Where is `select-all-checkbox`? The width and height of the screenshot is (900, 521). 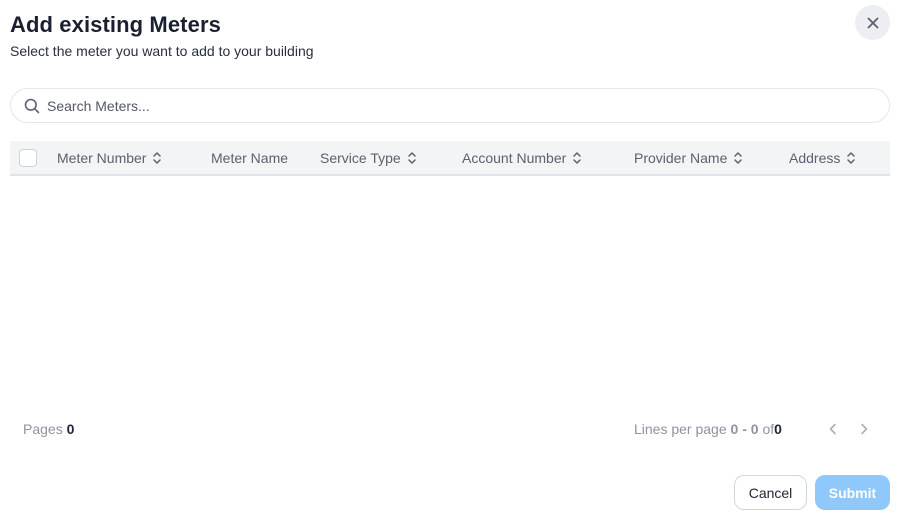
select-all-checkbox is located at coordinates (28, 158).